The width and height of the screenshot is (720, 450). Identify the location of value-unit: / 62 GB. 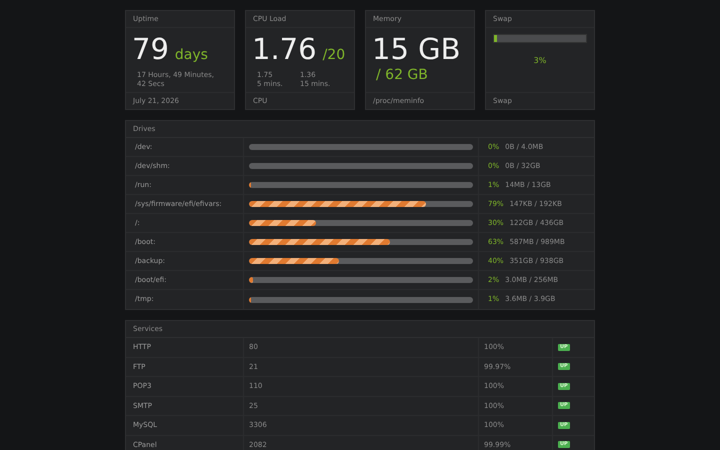
(402, 75).